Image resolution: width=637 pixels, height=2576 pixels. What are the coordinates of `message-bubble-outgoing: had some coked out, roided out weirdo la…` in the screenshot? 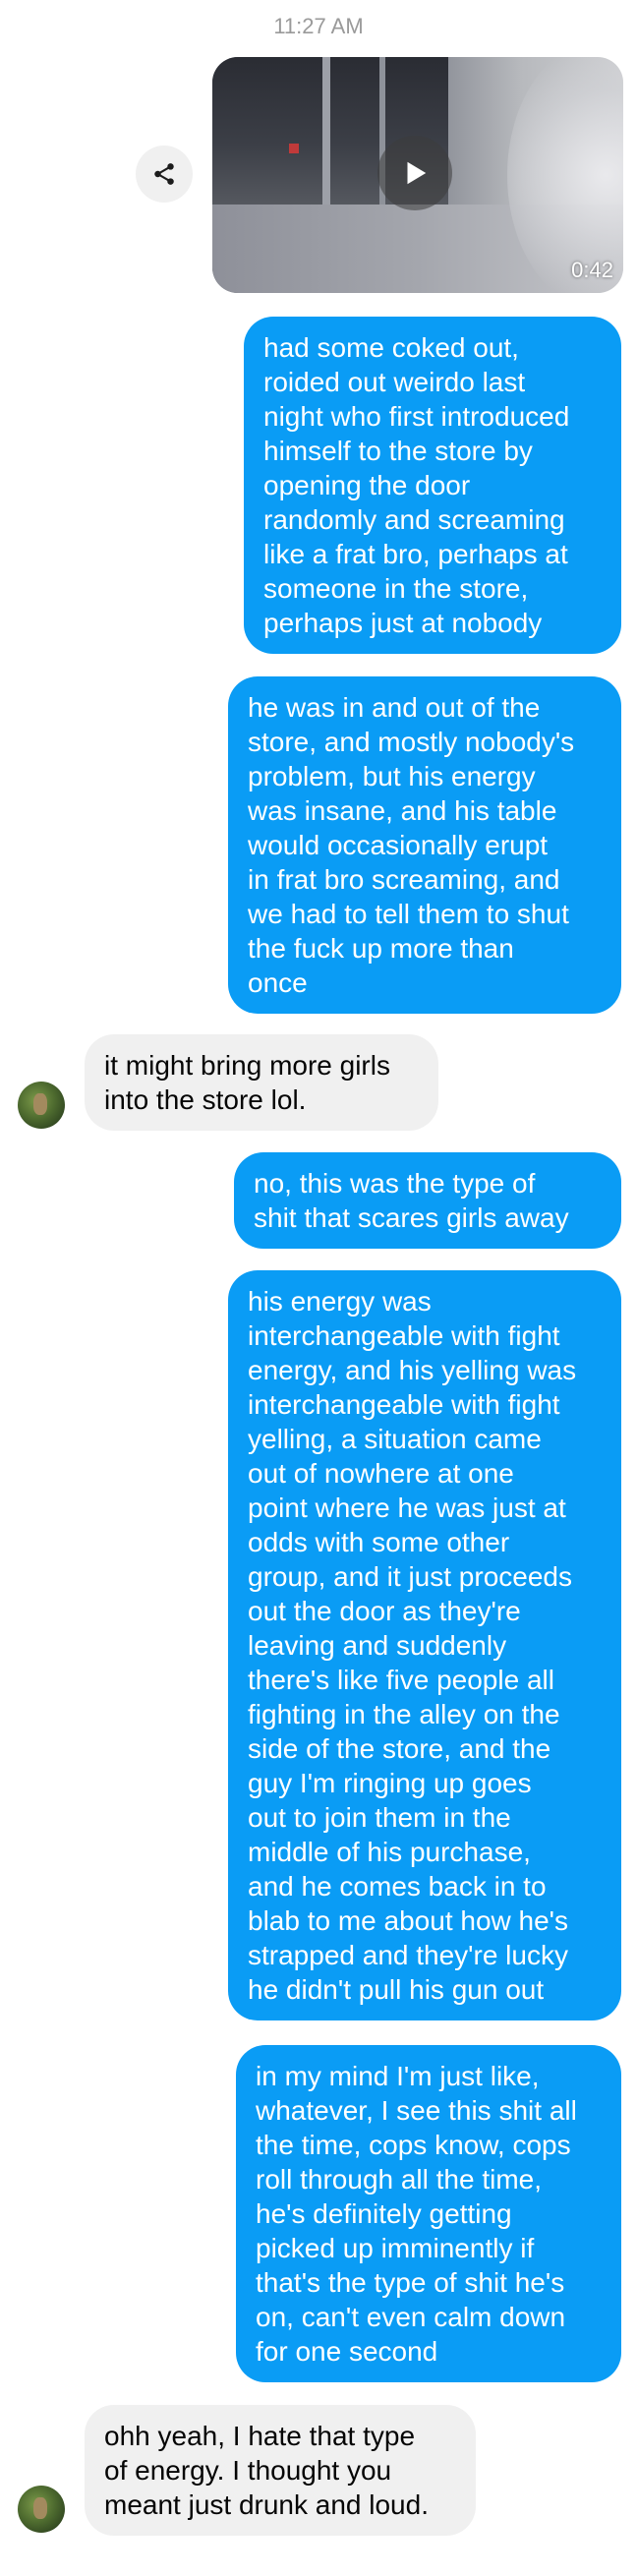 It's located at (432, 485).